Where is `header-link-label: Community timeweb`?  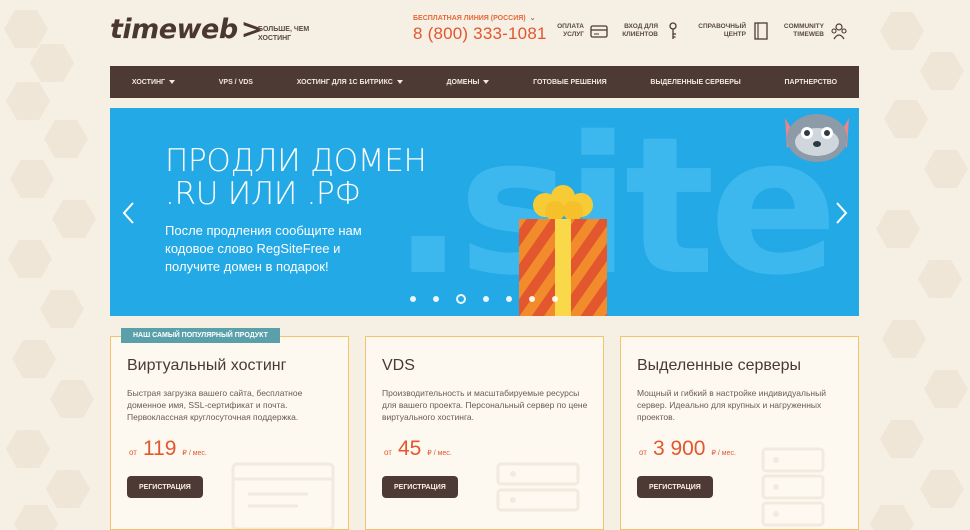 header-link-label: Community timeweb is located at coordinates (803, 30).